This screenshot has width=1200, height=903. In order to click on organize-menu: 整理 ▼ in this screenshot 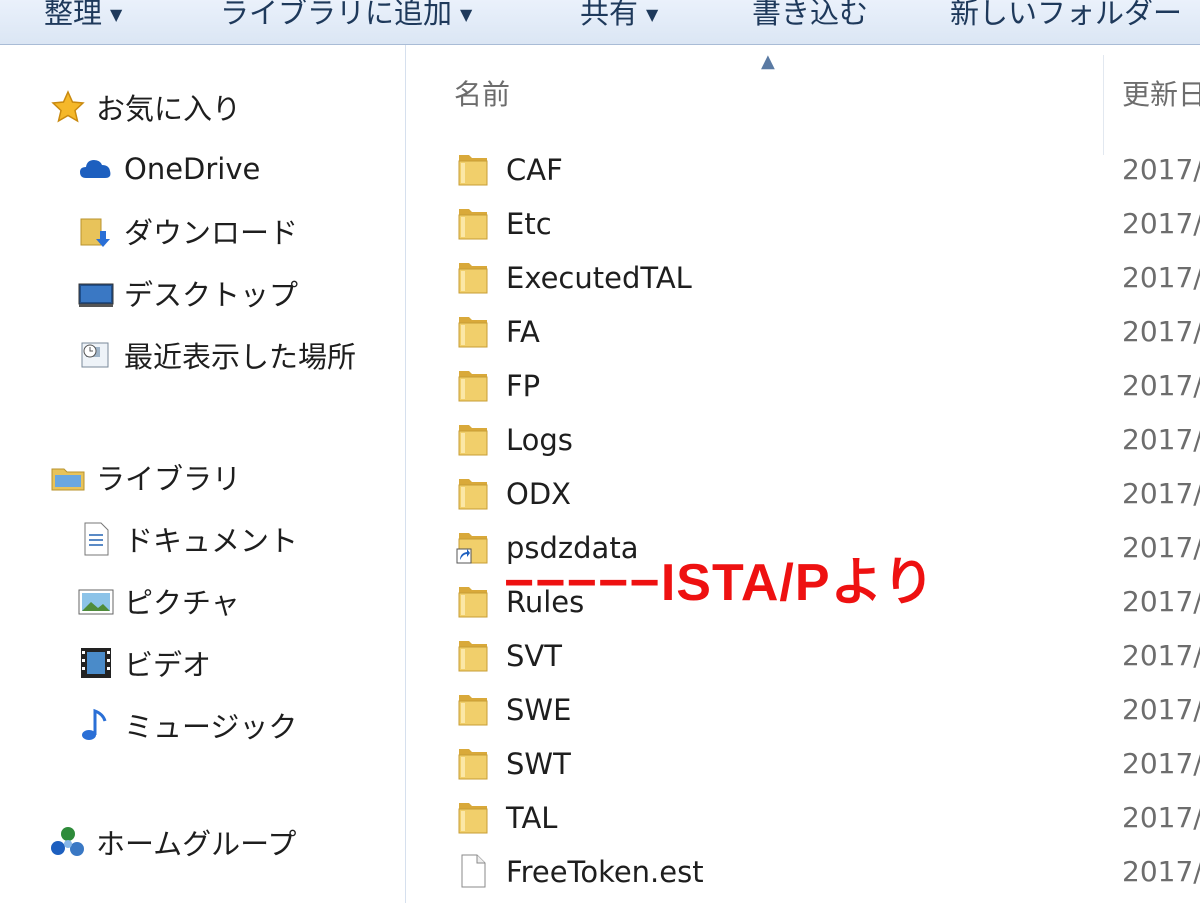, I will do `click(83, 16)`.